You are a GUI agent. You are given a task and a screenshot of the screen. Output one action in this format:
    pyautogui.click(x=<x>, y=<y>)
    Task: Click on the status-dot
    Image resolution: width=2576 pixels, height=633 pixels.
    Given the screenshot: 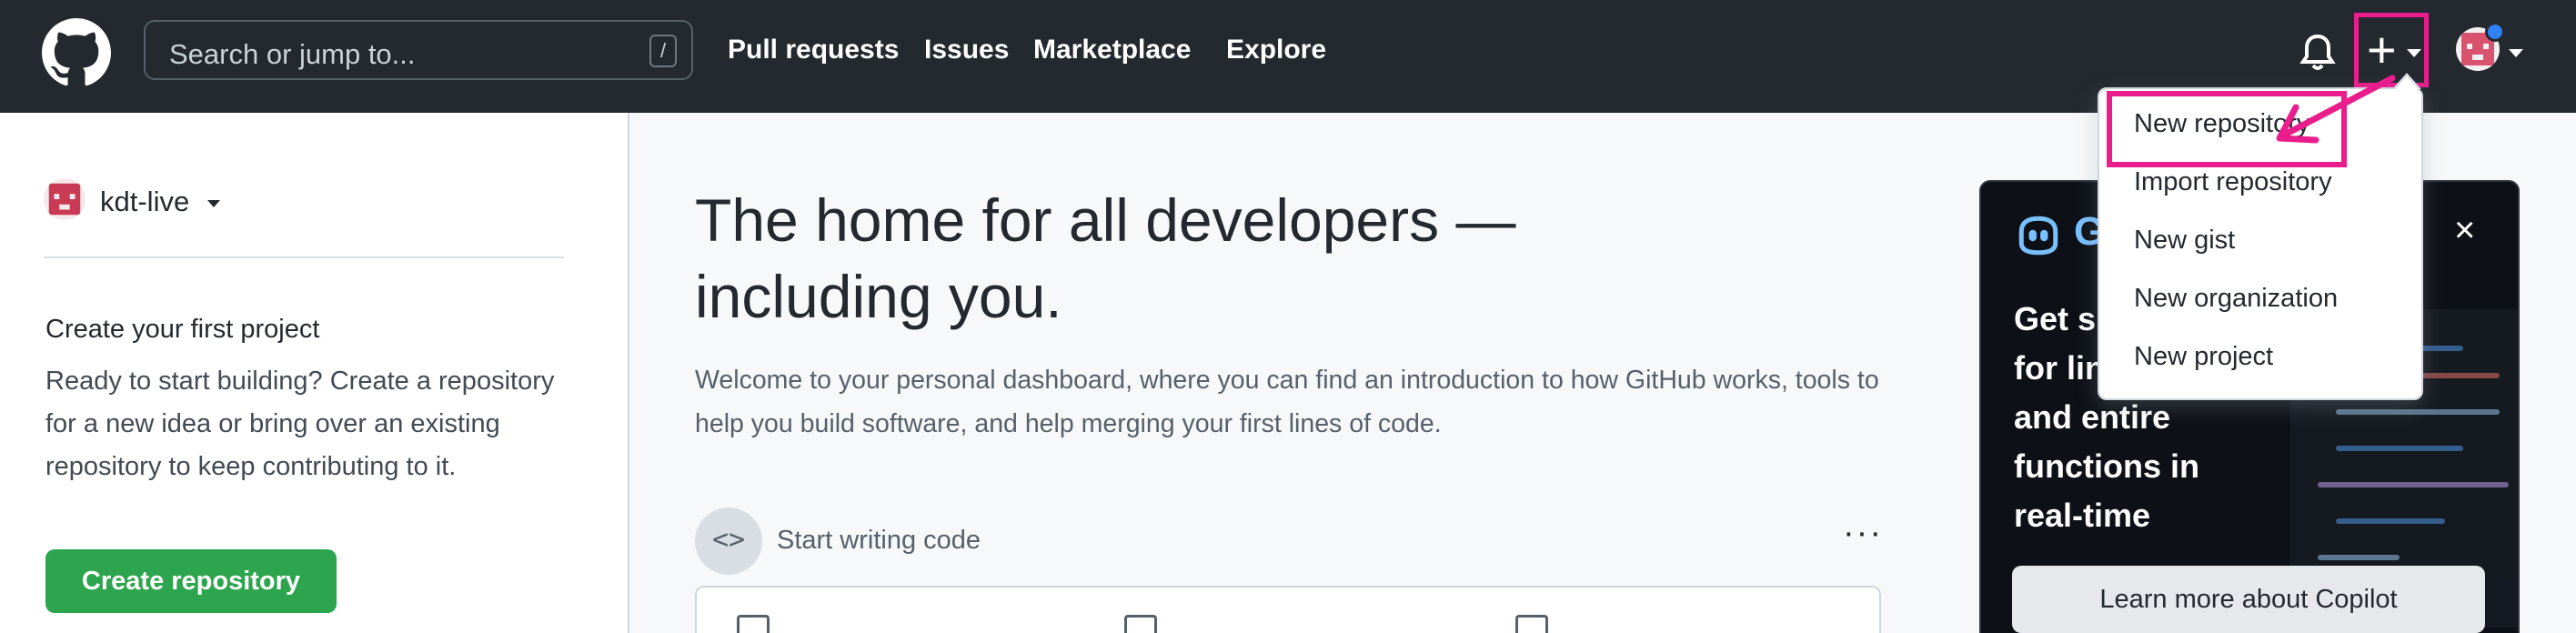 What is the action you would take?
    pyautogui.click(x=2495, y=32)
    